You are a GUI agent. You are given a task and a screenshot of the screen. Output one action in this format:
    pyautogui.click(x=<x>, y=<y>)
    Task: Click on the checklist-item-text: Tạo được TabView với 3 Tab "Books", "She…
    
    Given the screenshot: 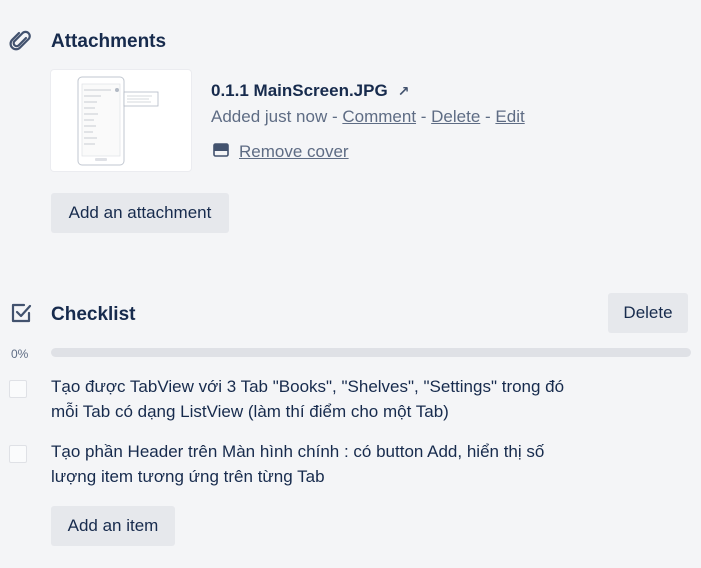 What is the action you would take?
    pyautogui.click(x=316, y=399)
    